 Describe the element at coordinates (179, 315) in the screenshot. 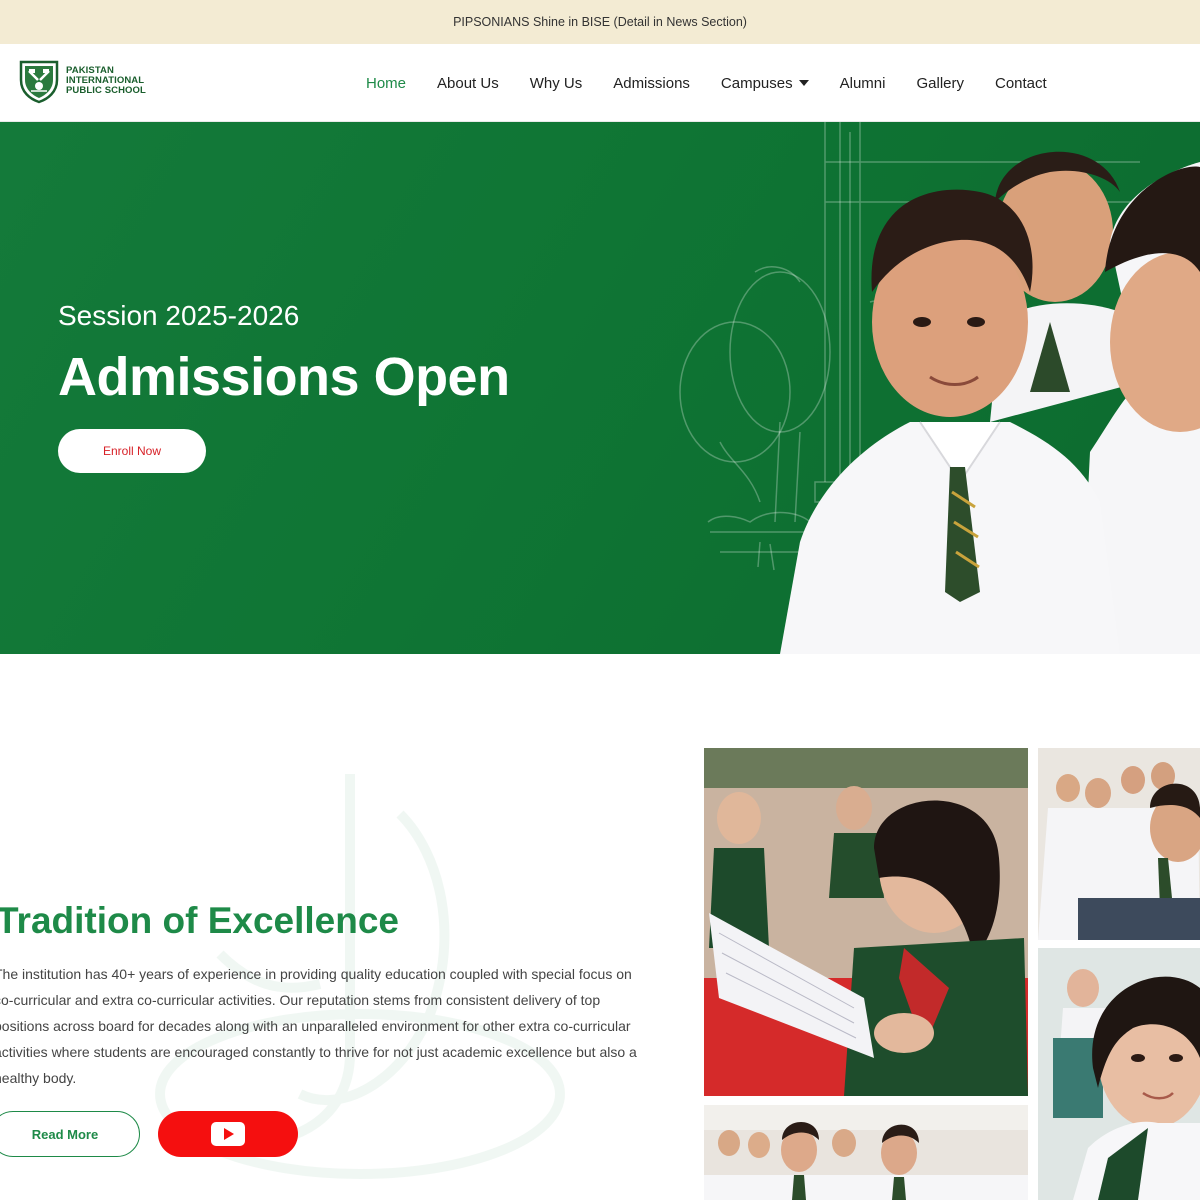

I see `hero-session-text: Session 2025-2026` at that location.